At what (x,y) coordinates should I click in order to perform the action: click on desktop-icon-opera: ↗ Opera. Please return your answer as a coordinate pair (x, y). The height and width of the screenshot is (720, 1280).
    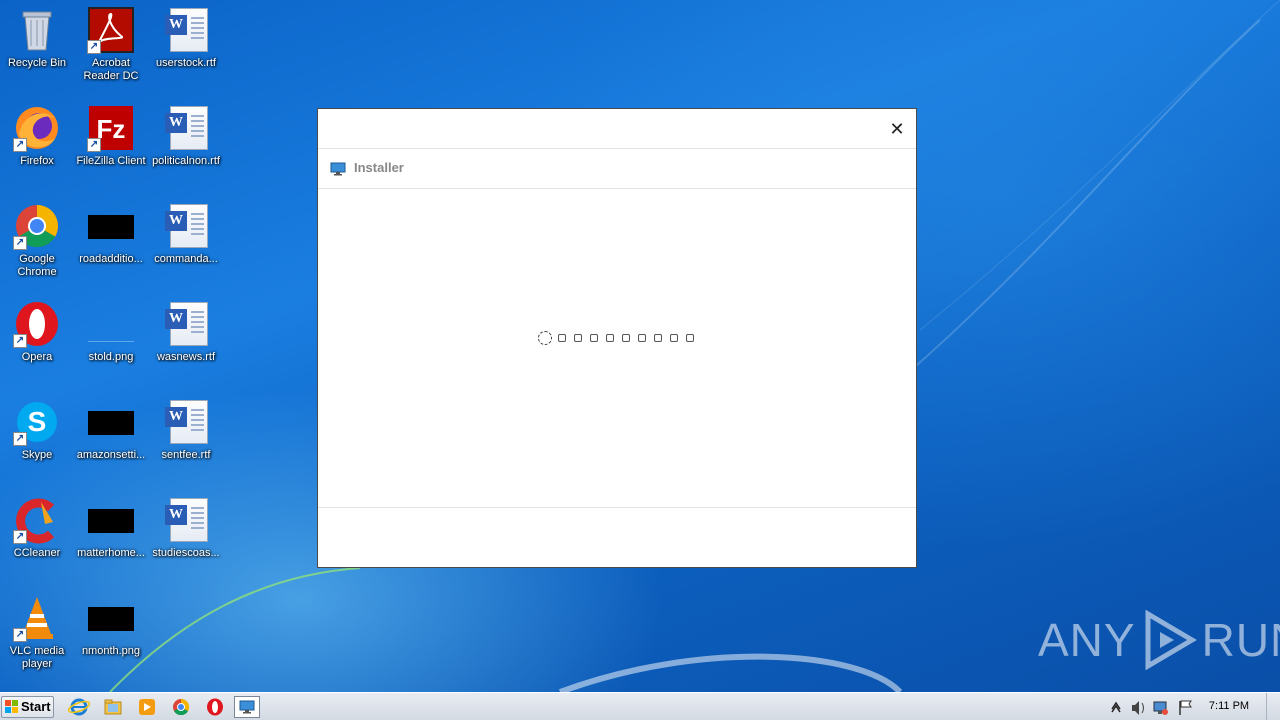
    Looking at the image, I should click on (37, 332).